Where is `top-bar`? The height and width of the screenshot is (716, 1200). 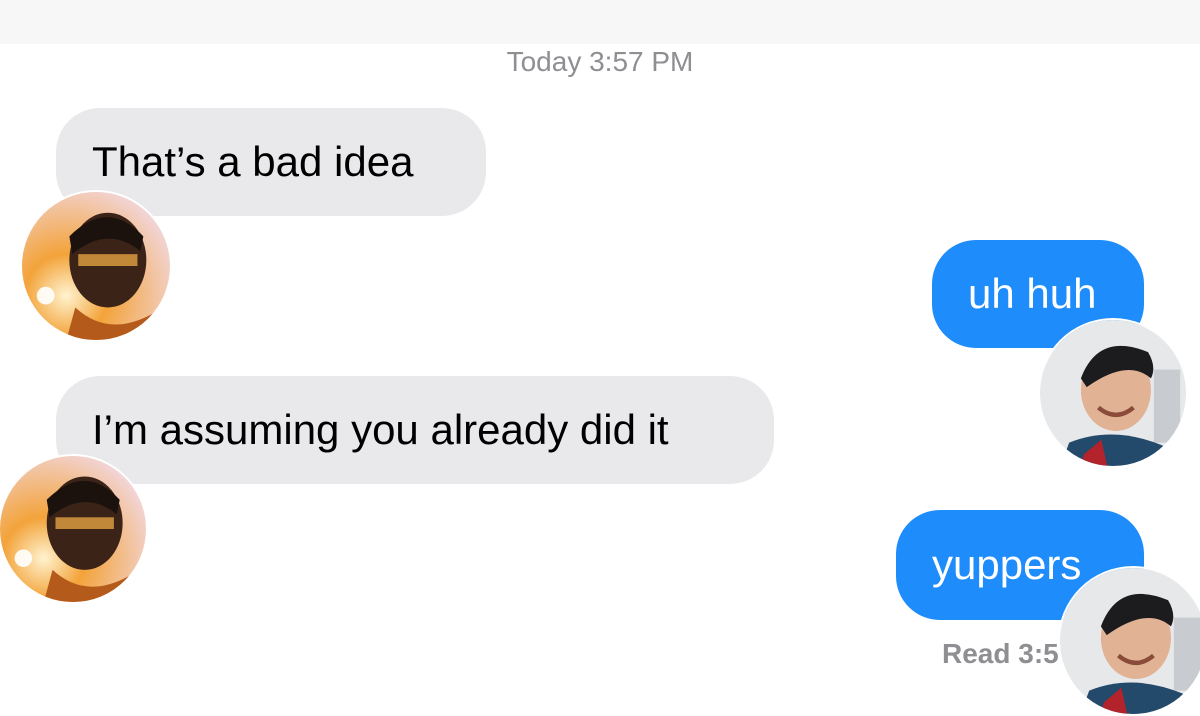 top-bar is located at coordinates (600, 22).